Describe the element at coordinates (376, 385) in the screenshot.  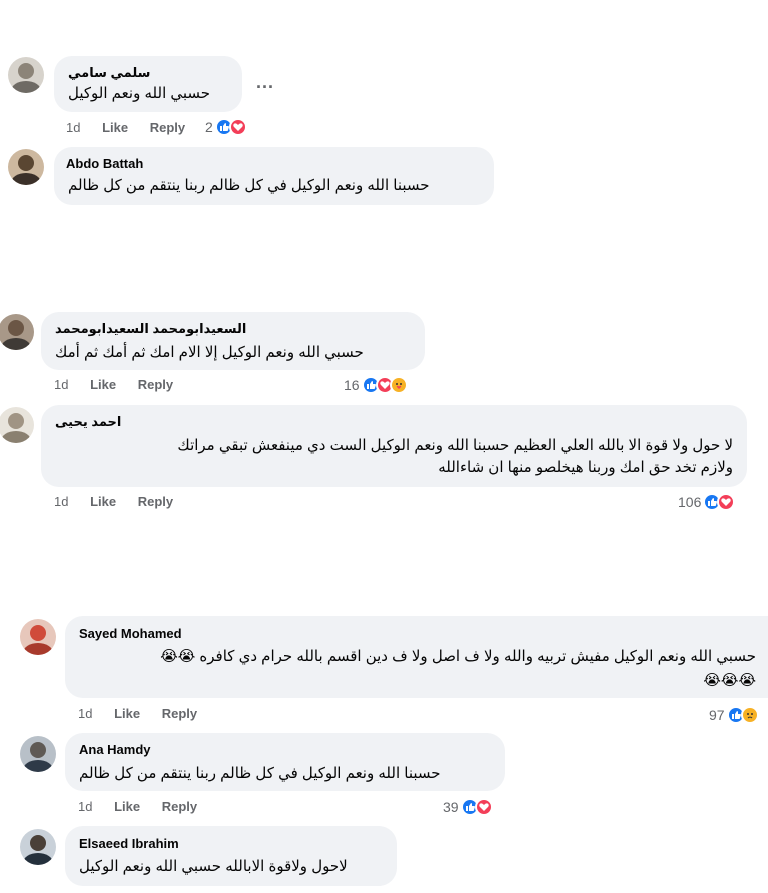
I see `reaction-summary: 16` at that location.